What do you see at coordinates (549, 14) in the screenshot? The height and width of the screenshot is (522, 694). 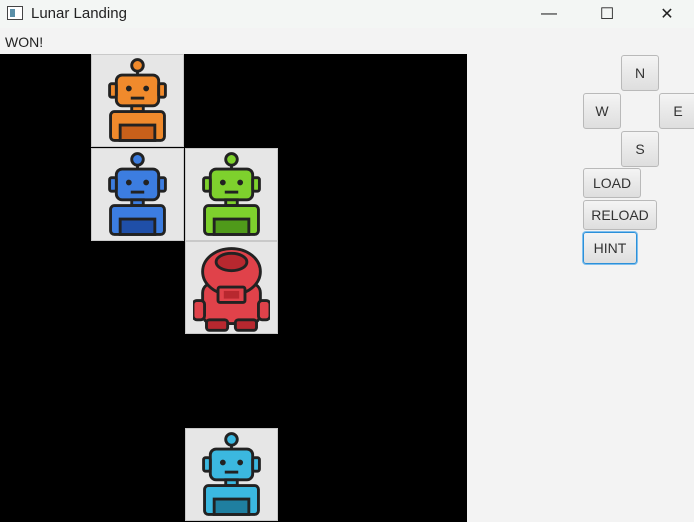 I see `minimize-button: —` at bounding box center [549, 14].